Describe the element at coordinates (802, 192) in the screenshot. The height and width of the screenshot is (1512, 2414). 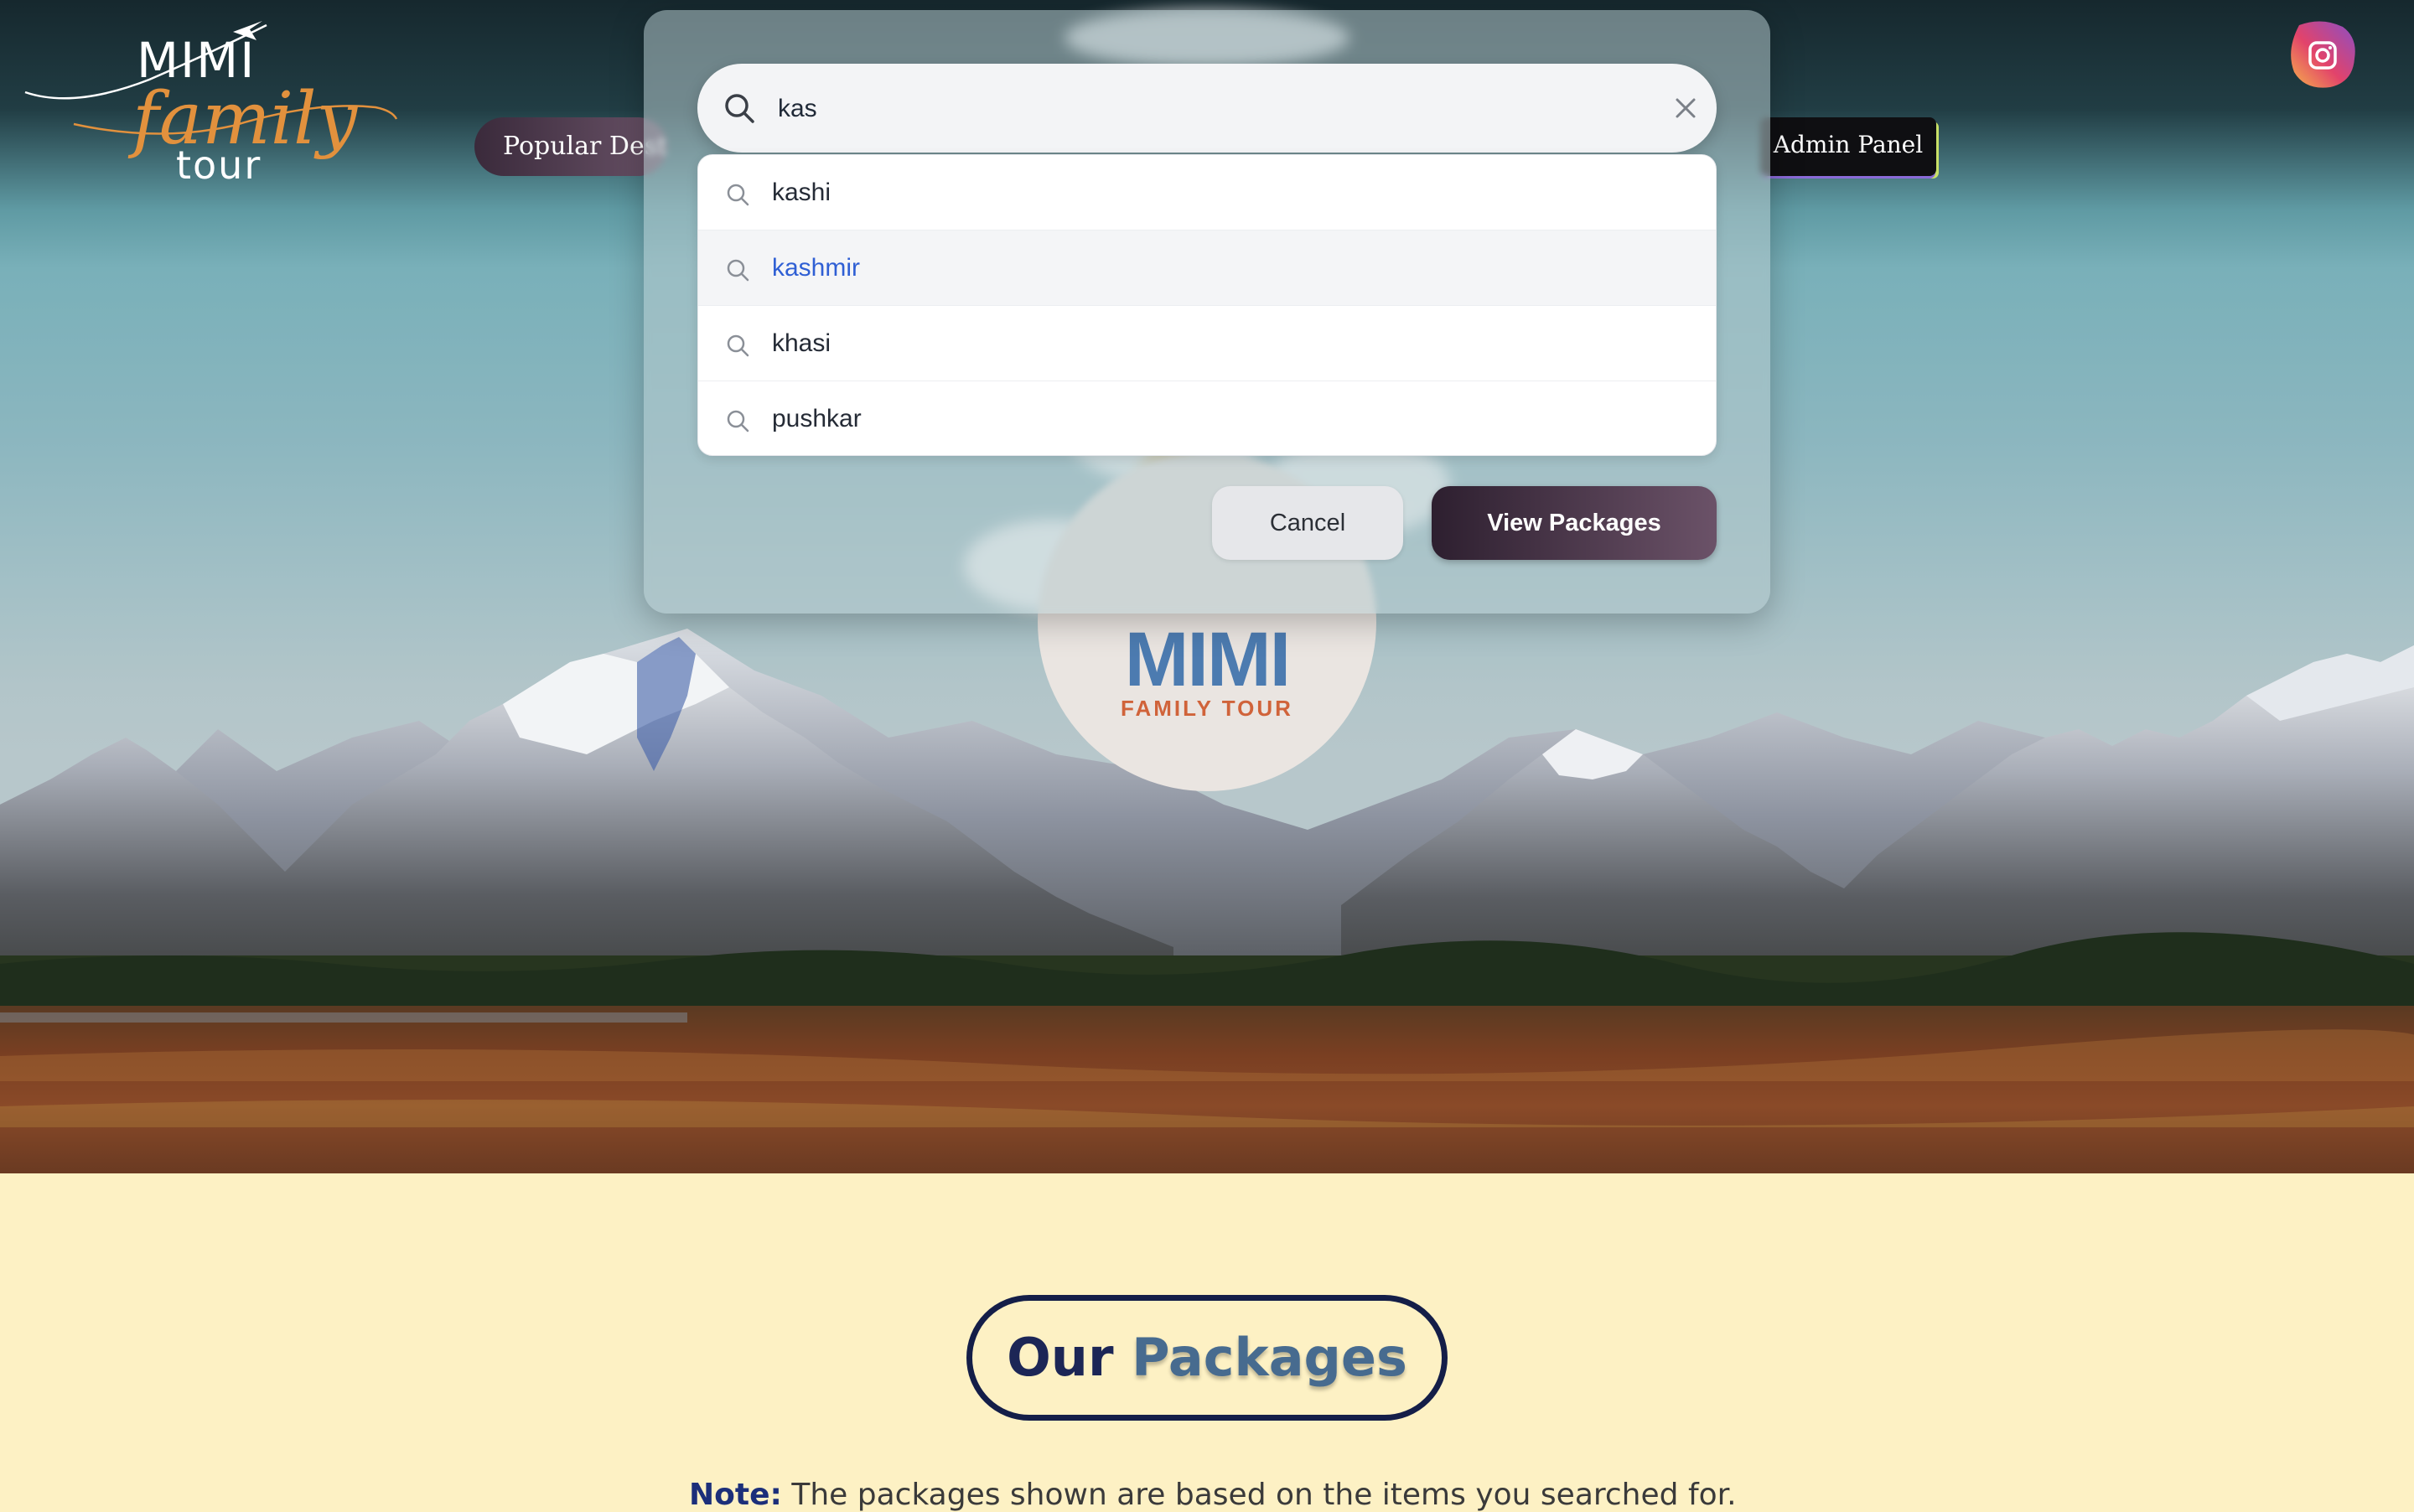
I see `suggestion-label: kashi` at that location.